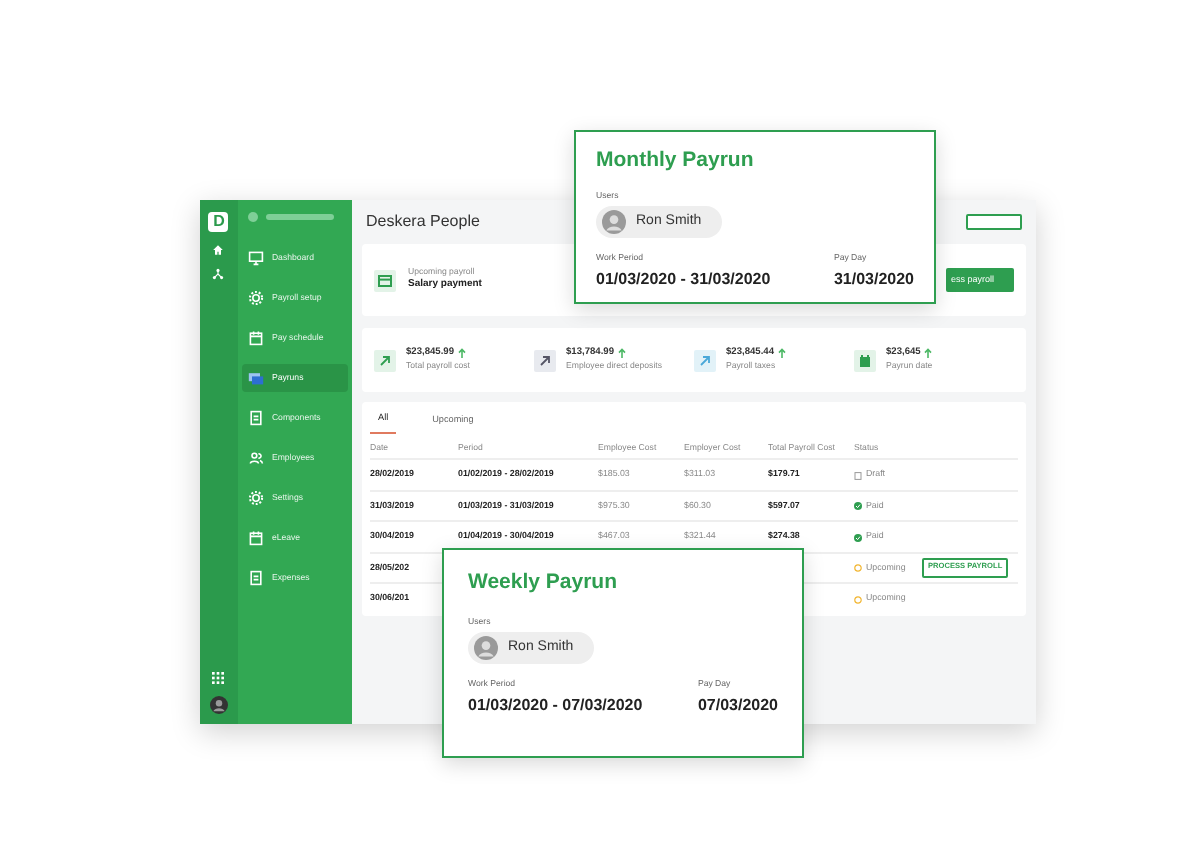  What do you see at coordinates (683, 280) in the screenshot?
I see `period-value: 01/03/2020 - 31/03/2020` at bounding box center [683, 280].